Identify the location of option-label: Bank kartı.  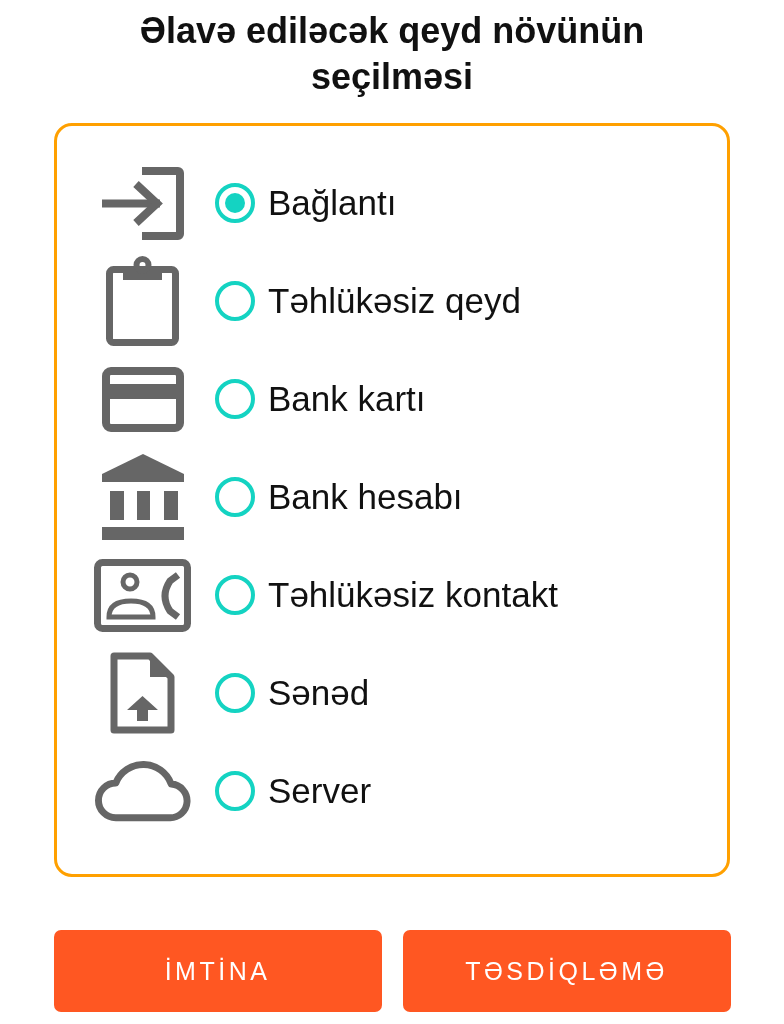
(347, 399).